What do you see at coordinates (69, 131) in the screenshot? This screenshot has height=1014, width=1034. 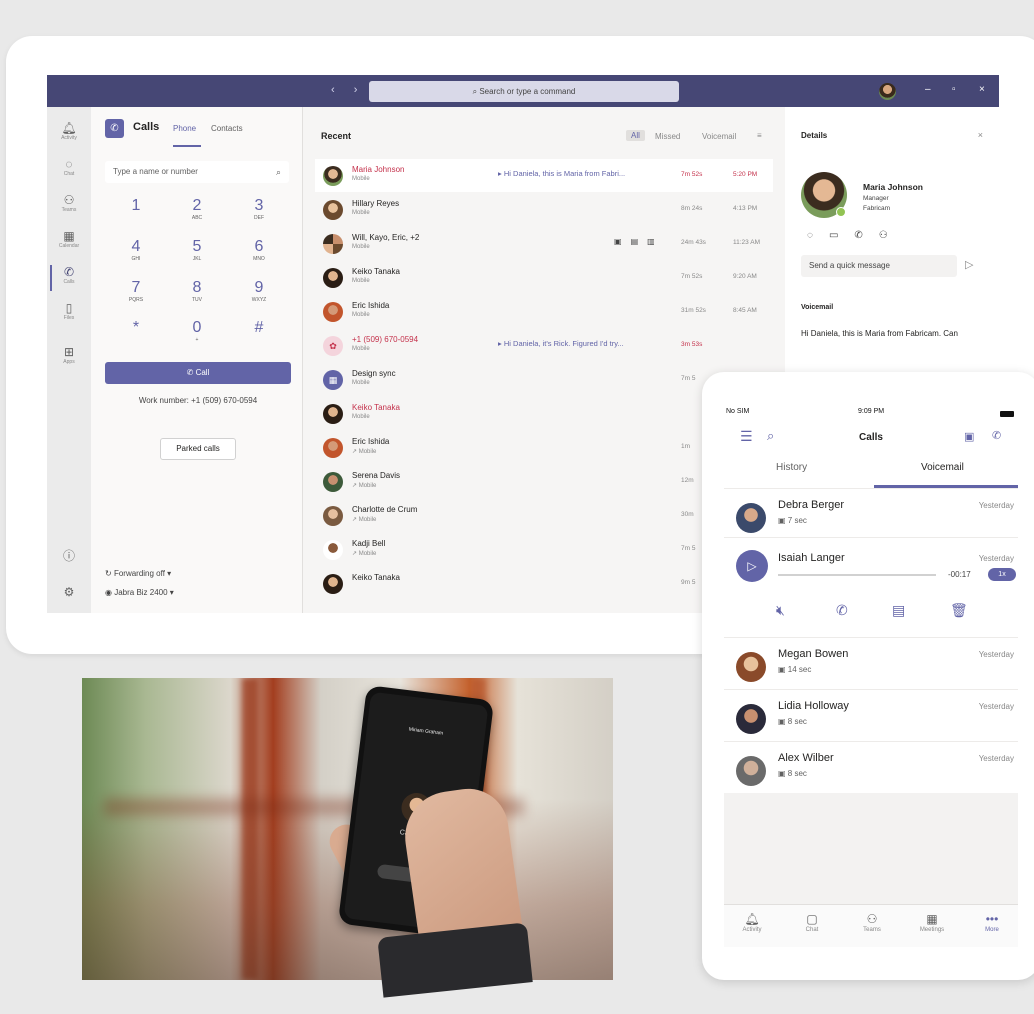 I see `rail-item-activity: 🔔︎ Activity` at bounding box center [69, 131].